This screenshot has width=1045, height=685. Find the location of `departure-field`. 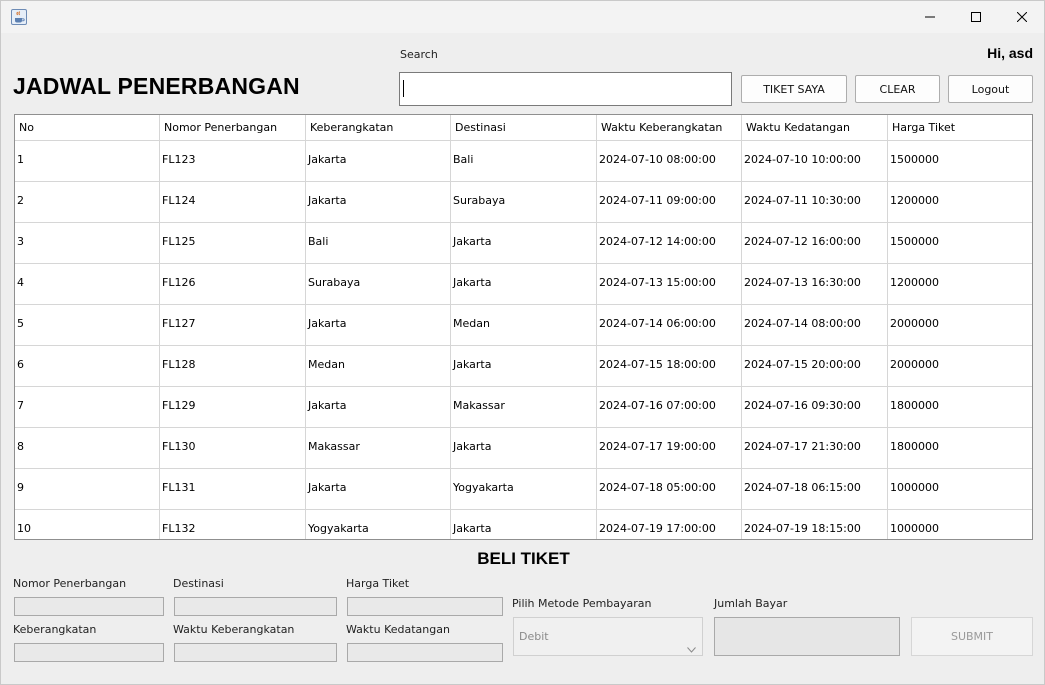

departure-field is located at coordinates (89, 652).